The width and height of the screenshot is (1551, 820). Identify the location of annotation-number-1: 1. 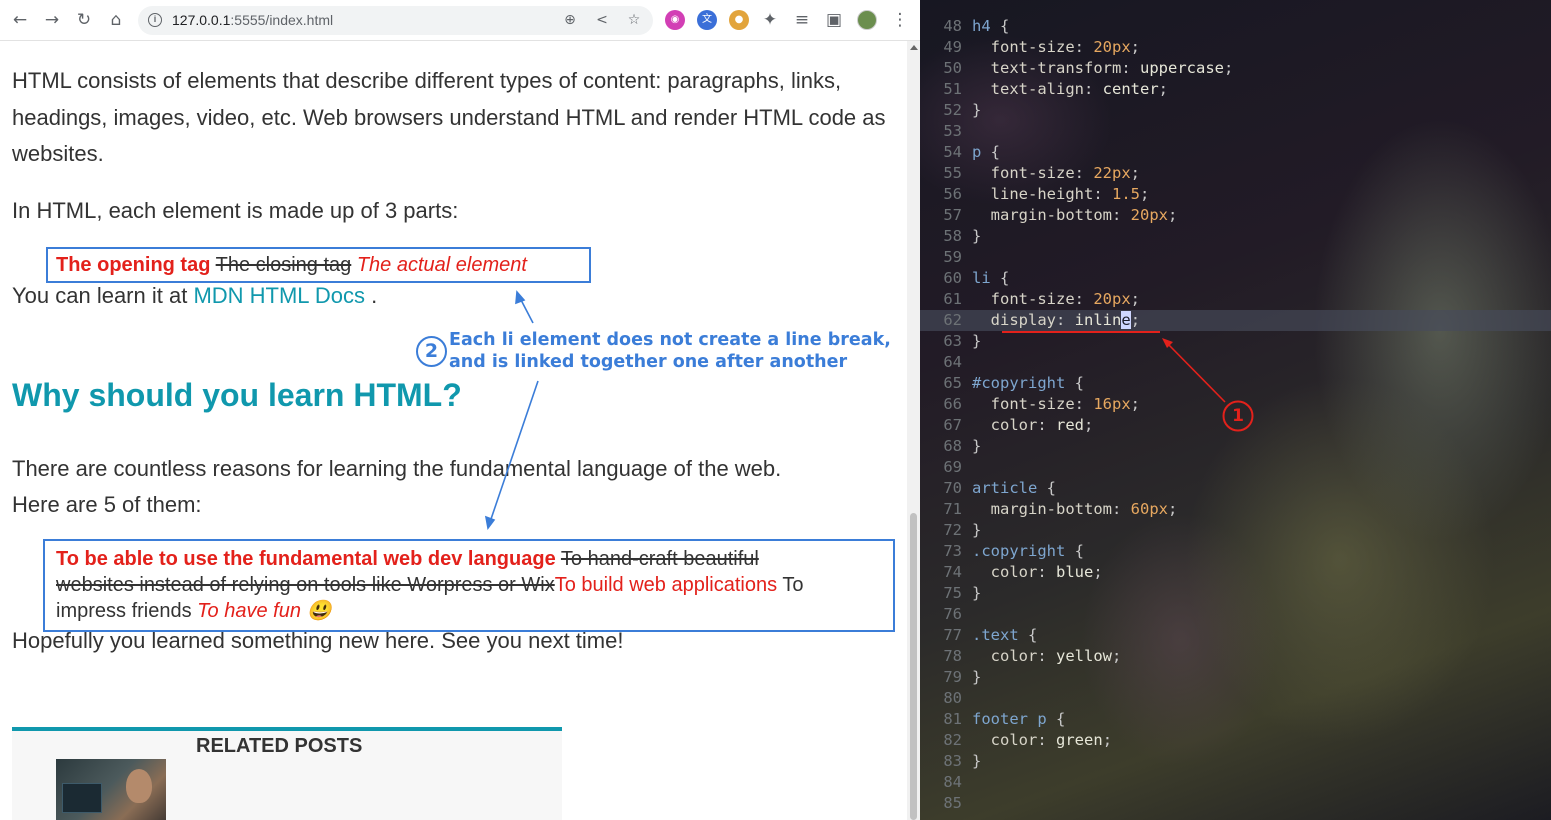
(1238, 416).